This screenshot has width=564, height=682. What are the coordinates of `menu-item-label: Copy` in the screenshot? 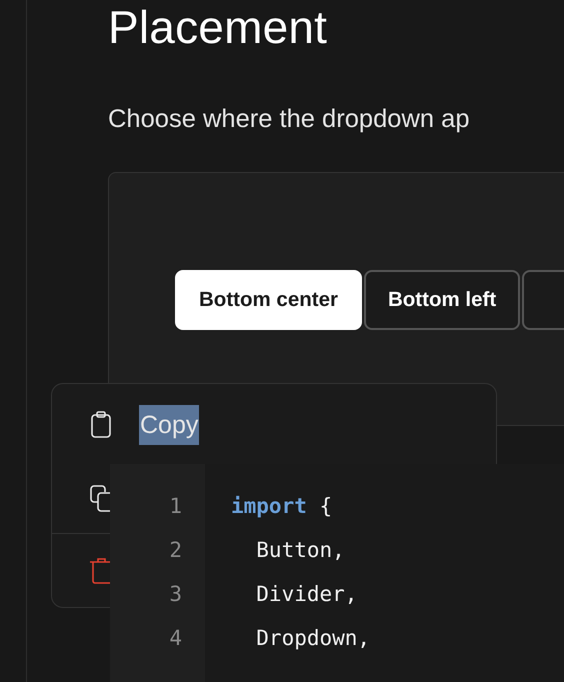 It's located at (169, 425).